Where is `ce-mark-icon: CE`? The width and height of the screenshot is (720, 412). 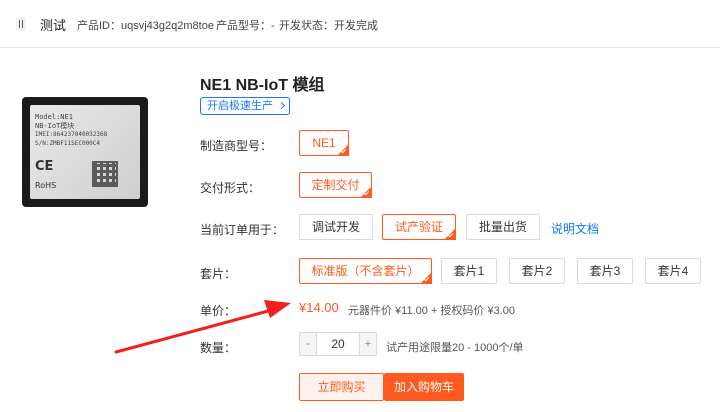
ce-mark-icon: CE is located at coordinates (44, 166).